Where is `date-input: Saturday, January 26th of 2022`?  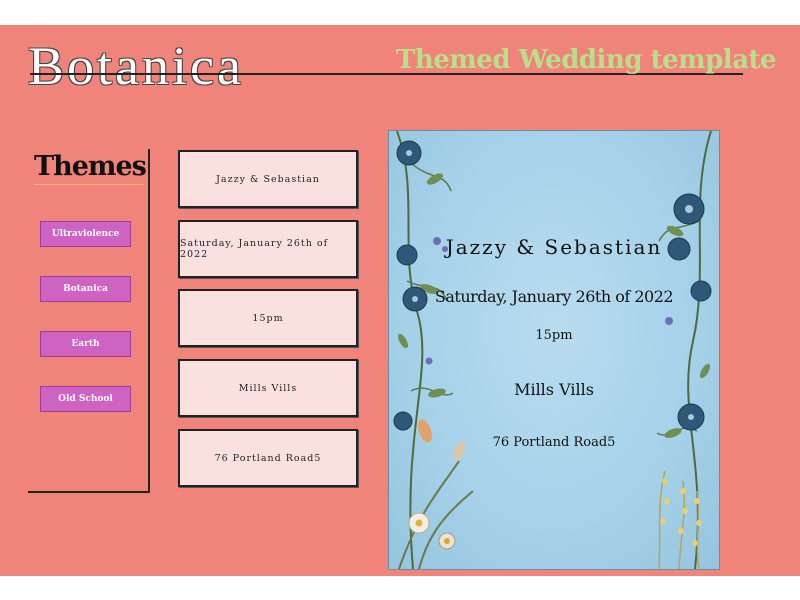 date-input: Saturday, January 26th of 2022 is located at coordinates (268, 249).